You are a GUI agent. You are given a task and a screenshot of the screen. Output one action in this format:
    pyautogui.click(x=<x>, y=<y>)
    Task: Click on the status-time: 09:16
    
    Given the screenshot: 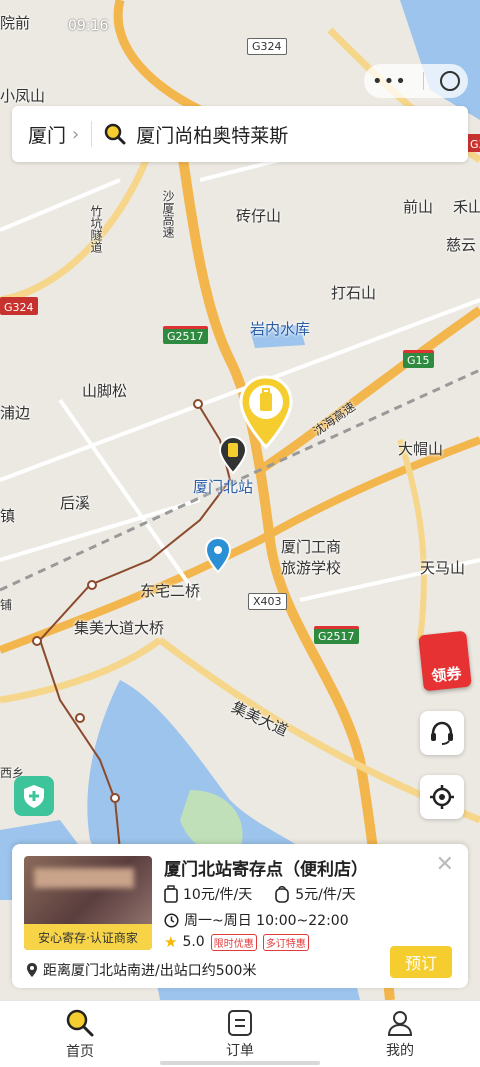 What is the action you would take?
    pyautogui.click(x=88, y=26)
    